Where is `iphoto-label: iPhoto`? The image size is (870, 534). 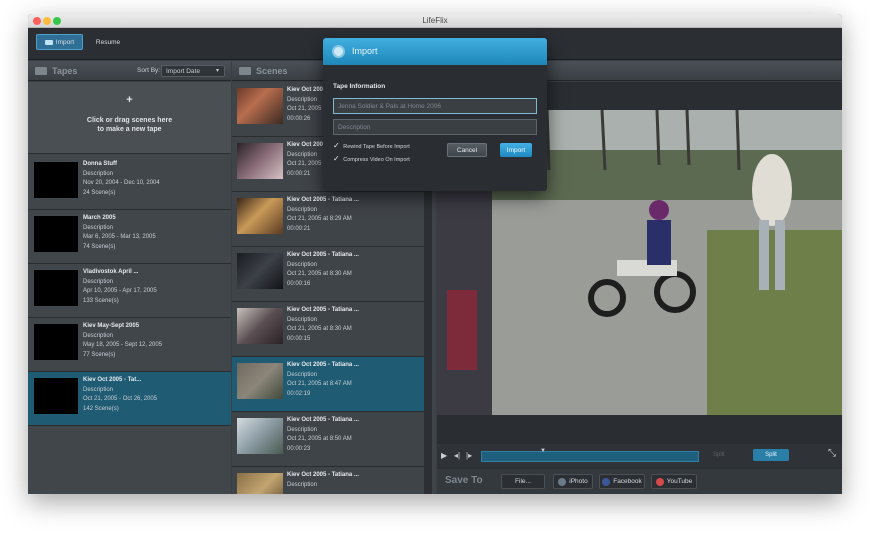
iphoto-label: iPhoto is located at coordinates (578, 481).